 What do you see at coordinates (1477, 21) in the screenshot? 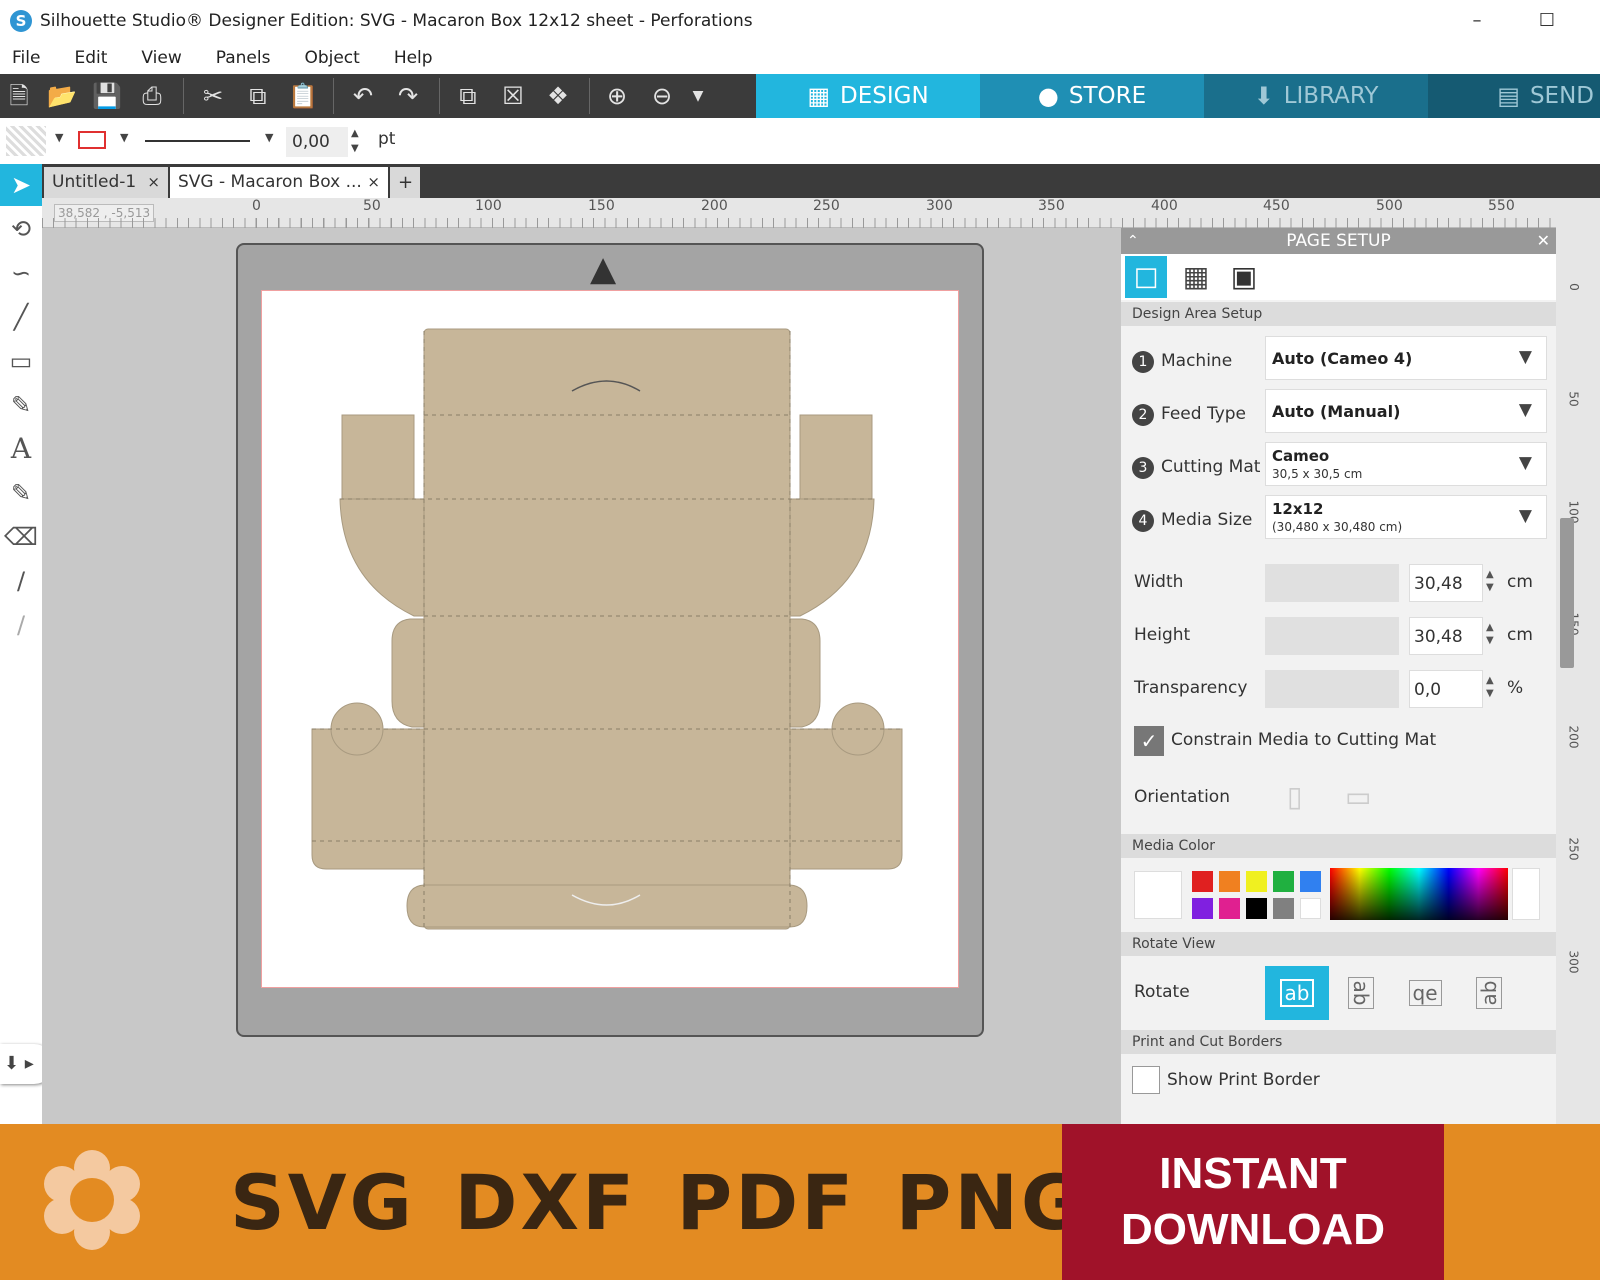
I see `minimize-button: –` at bounding box center [1477, 21].